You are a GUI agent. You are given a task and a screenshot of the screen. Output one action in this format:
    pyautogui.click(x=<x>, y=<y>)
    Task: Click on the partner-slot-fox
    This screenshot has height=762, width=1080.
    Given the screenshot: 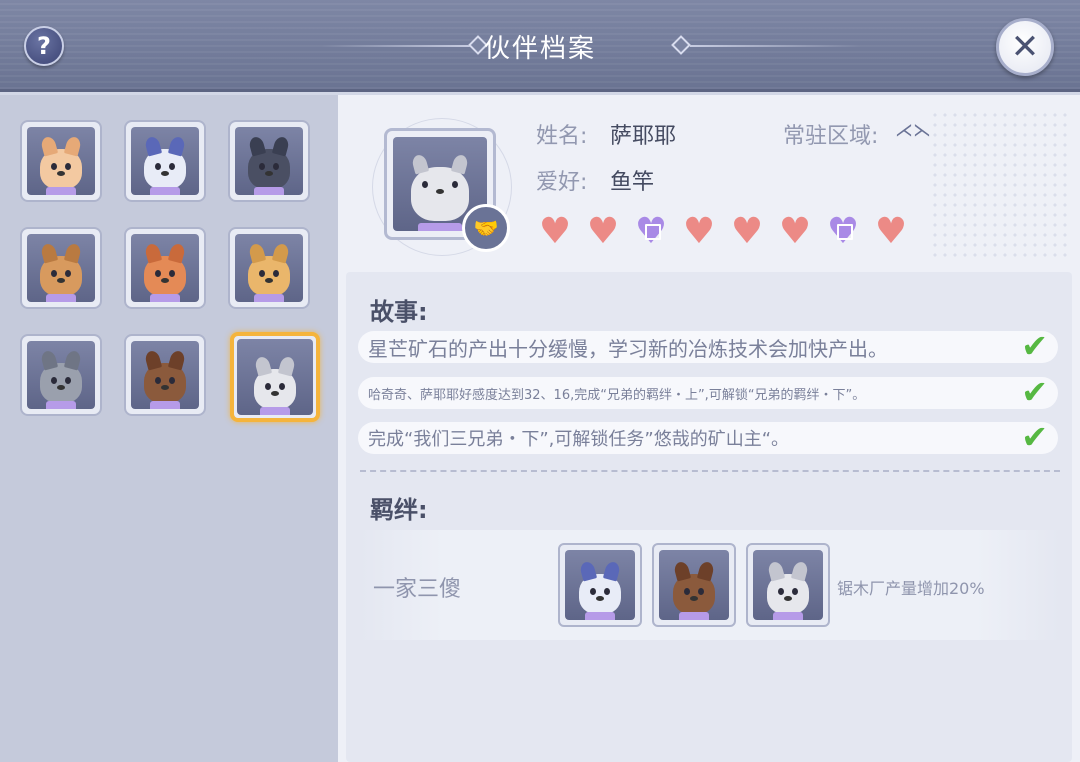 What is the action you would take?
    pyautogui.click(x=165, y=268)
    